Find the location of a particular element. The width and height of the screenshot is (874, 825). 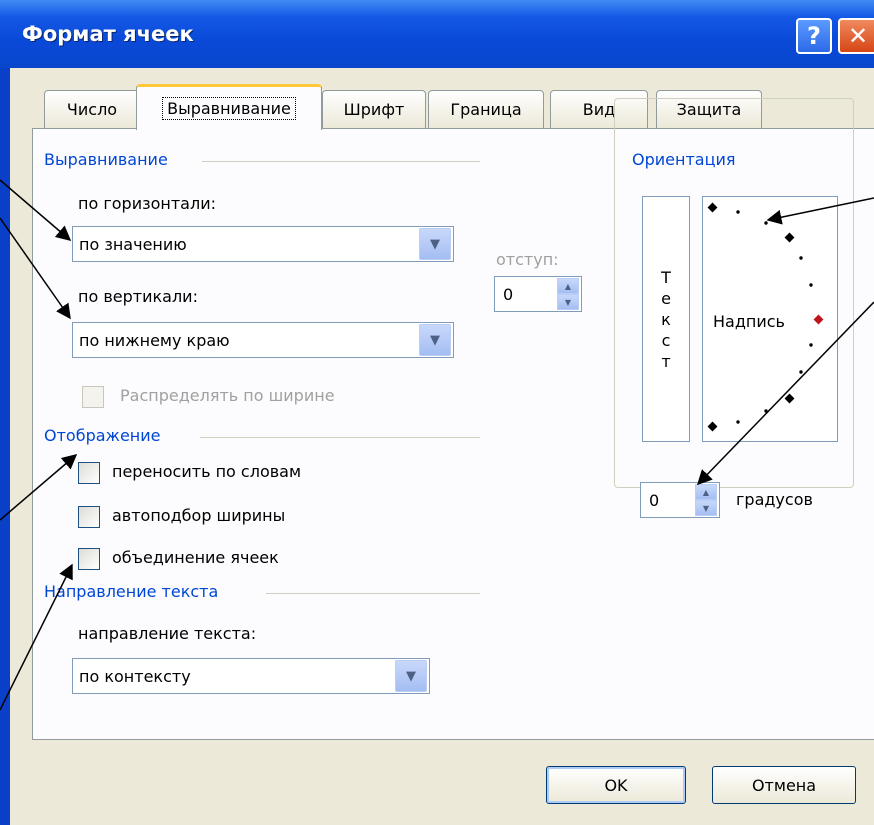

vertical-text-letter: к is located at coordinates (666, 319).